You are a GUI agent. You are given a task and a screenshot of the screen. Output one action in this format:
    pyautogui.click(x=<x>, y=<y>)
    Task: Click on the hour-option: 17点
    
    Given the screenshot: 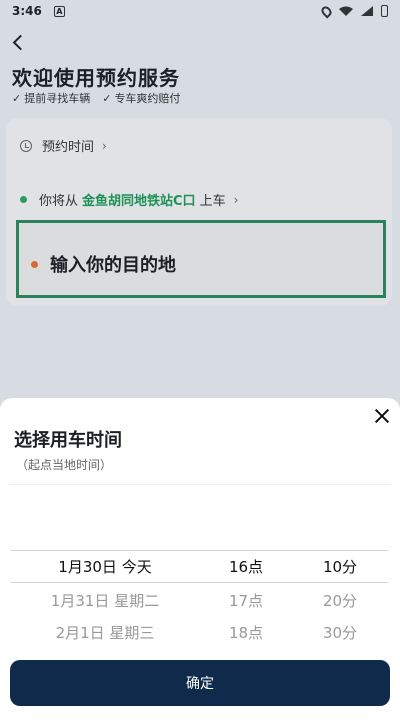 What is the action you would take?
    pyautogui.click(x=246, y=600)
    